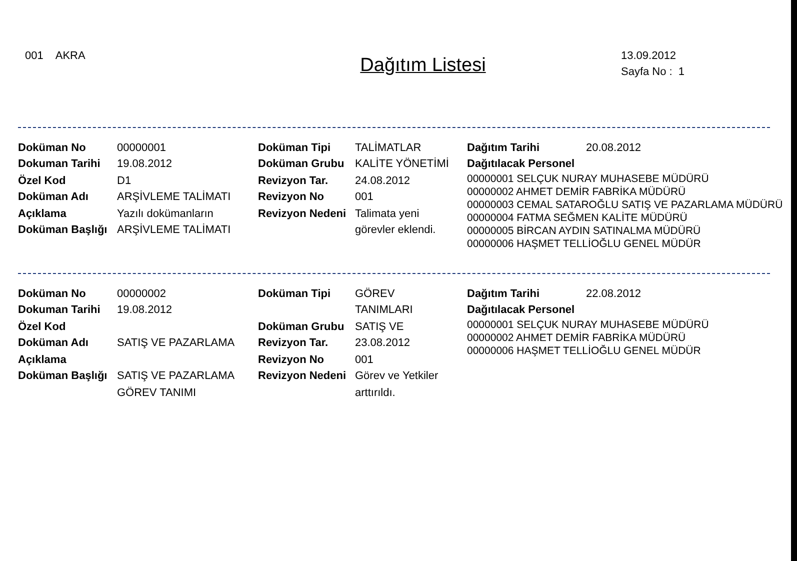  I want to click on field-value: 20.08.2012, so click(614, 148).